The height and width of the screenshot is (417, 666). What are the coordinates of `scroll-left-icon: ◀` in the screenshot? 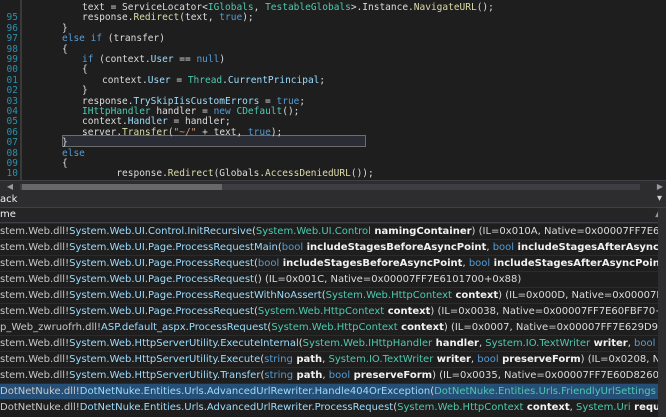 It's located at (10, 187).